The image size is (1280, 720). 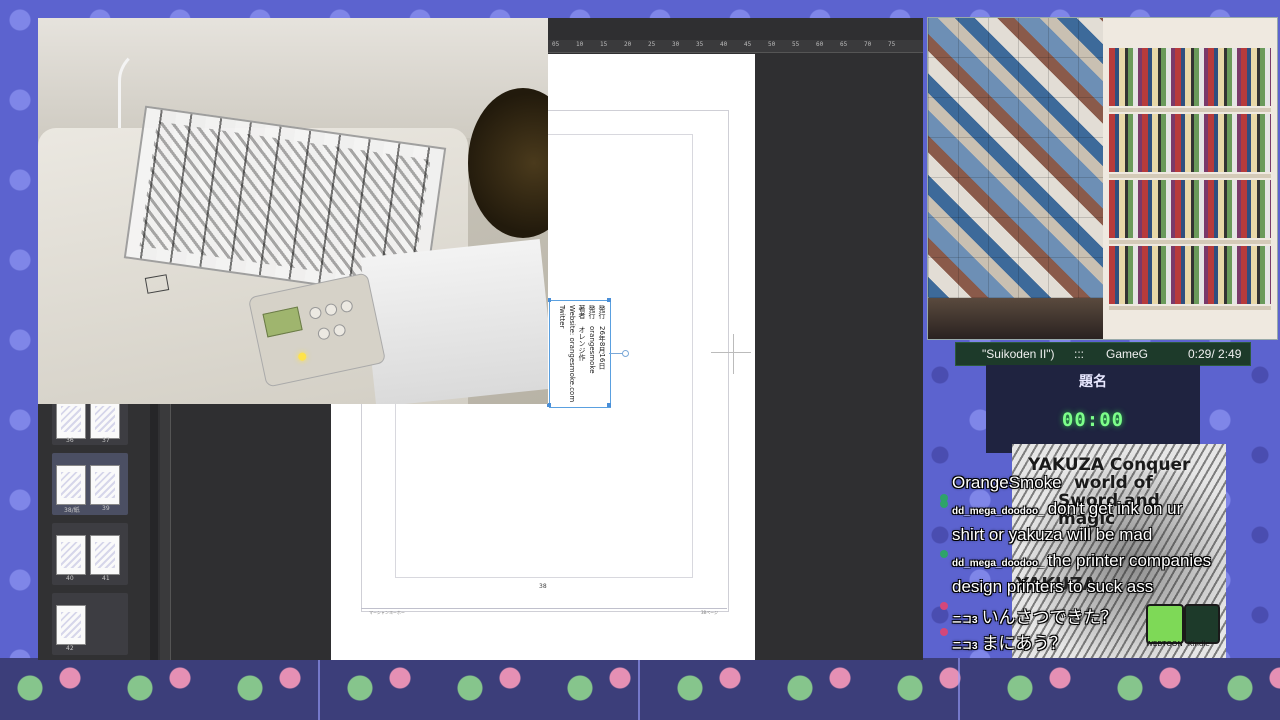 What do you see at coordinates (106, 578) in the screenshot?
I see `page-label: 41` at bounding box center [106, 578].